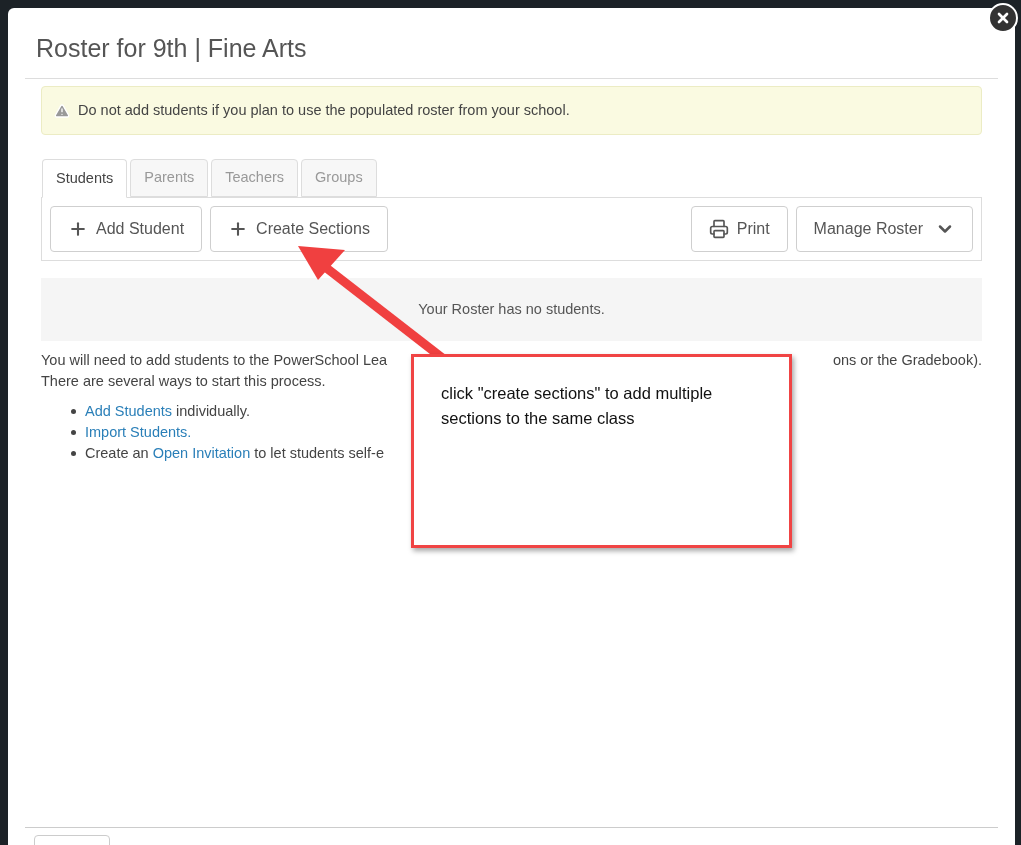  Describe the element at coordinates (299, 229) in the screenshot. I see `toolbar-button: Create Sections` at that location.